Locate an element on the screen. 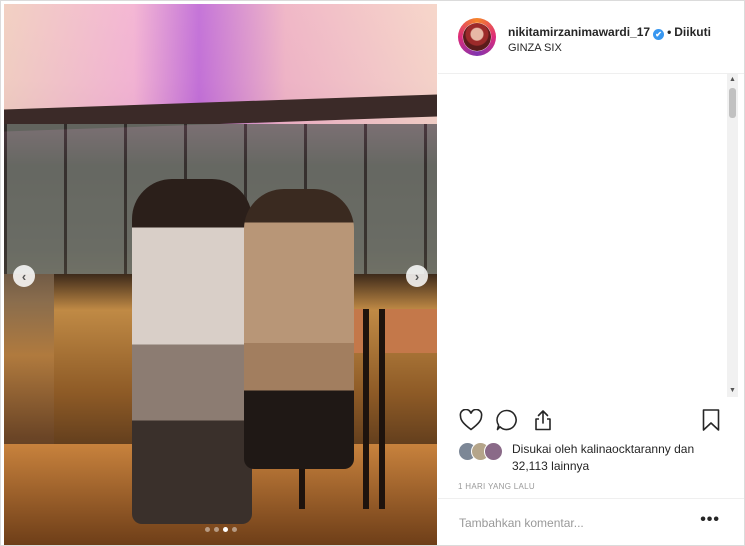 Image resolution: width=745 pixels, height=546 pixels. scroll-thumb is located at coordinates (732, 103).